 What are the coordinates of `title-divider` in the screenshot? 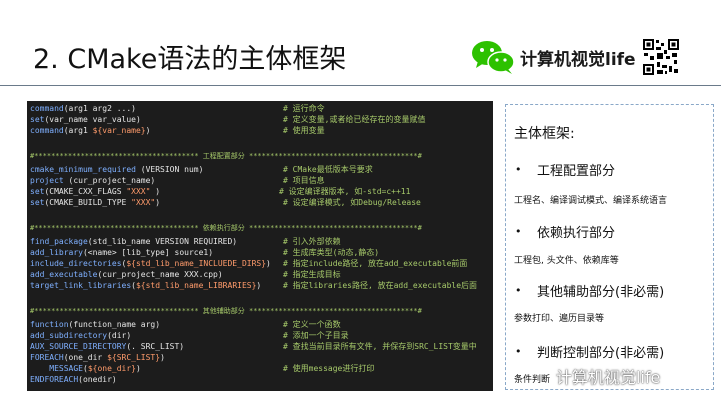 It's located at (360, 85).